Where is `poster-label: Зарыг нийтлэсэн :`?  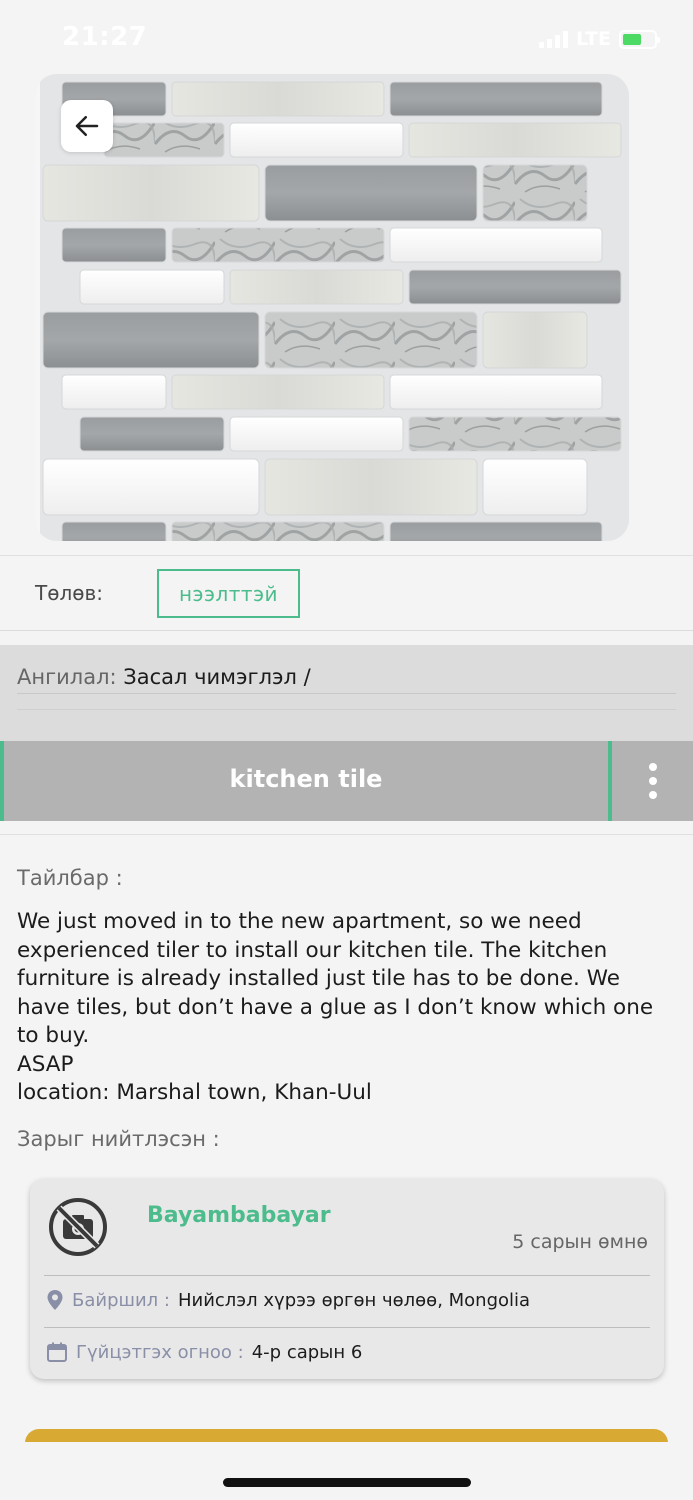 poster-label: Зарыг нийтлэсэн : is located at coordinates (118, 1139).